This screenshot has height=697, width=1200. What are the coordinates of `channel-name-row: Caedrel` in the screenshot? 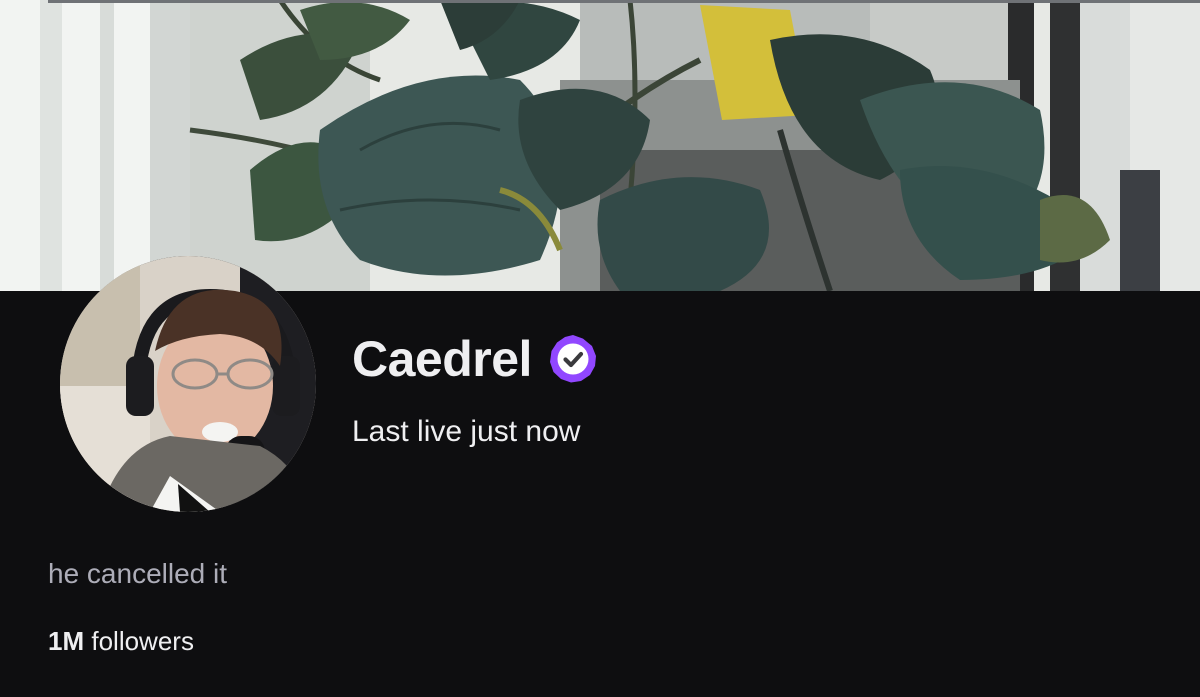 It's located at (475, 359).